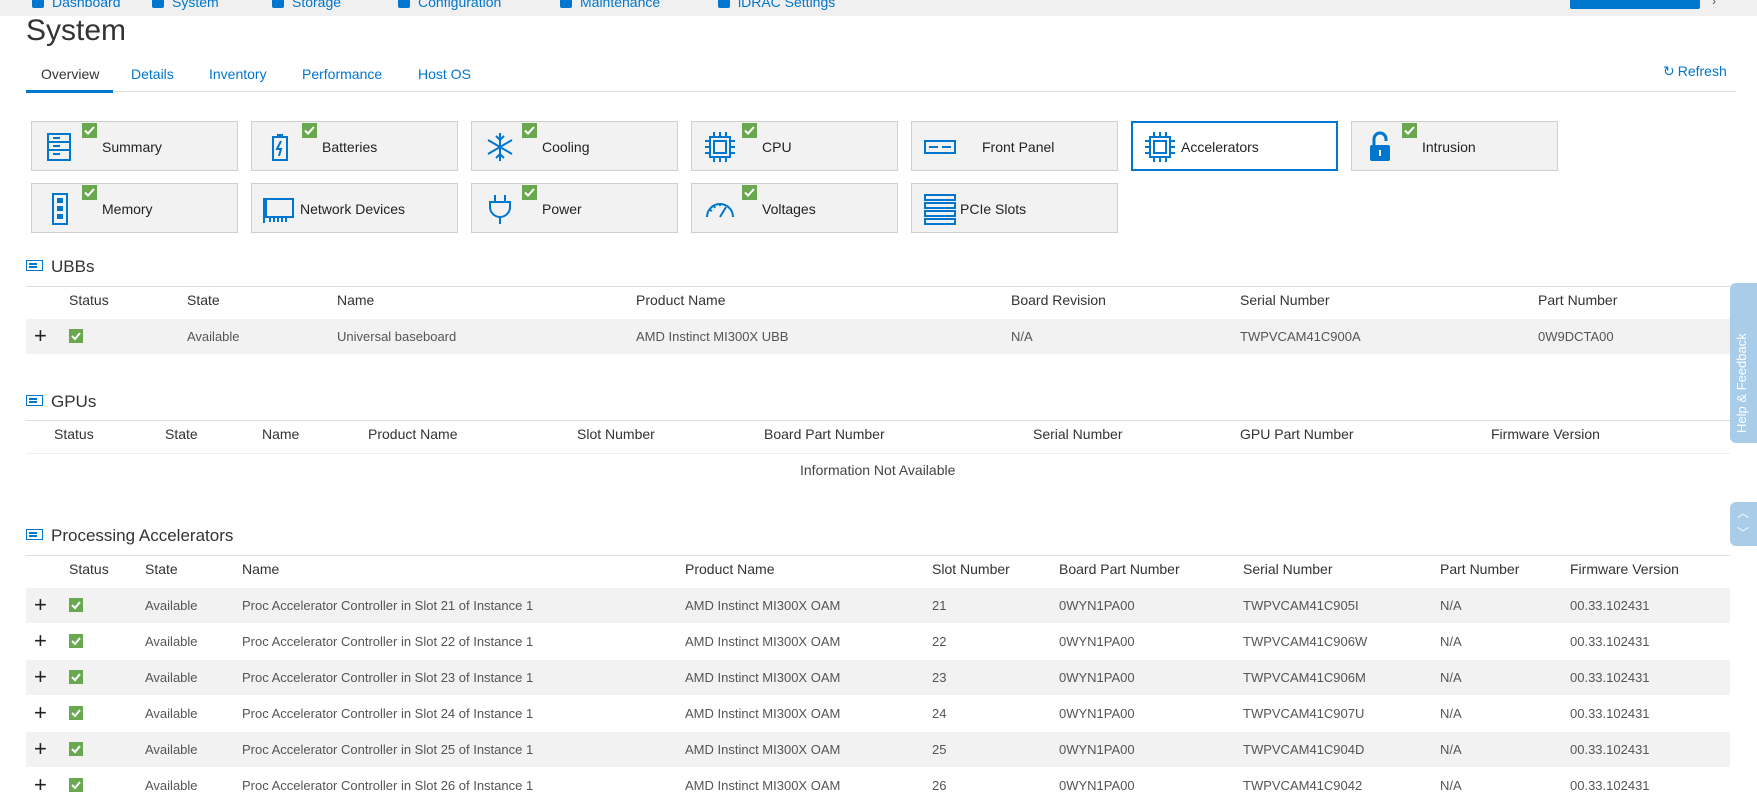 This screenshot has height=800, width=1757. Describe the element at coordinates (824, 434) in the screenshot. I see `column-header: Board Part Number` at that location.